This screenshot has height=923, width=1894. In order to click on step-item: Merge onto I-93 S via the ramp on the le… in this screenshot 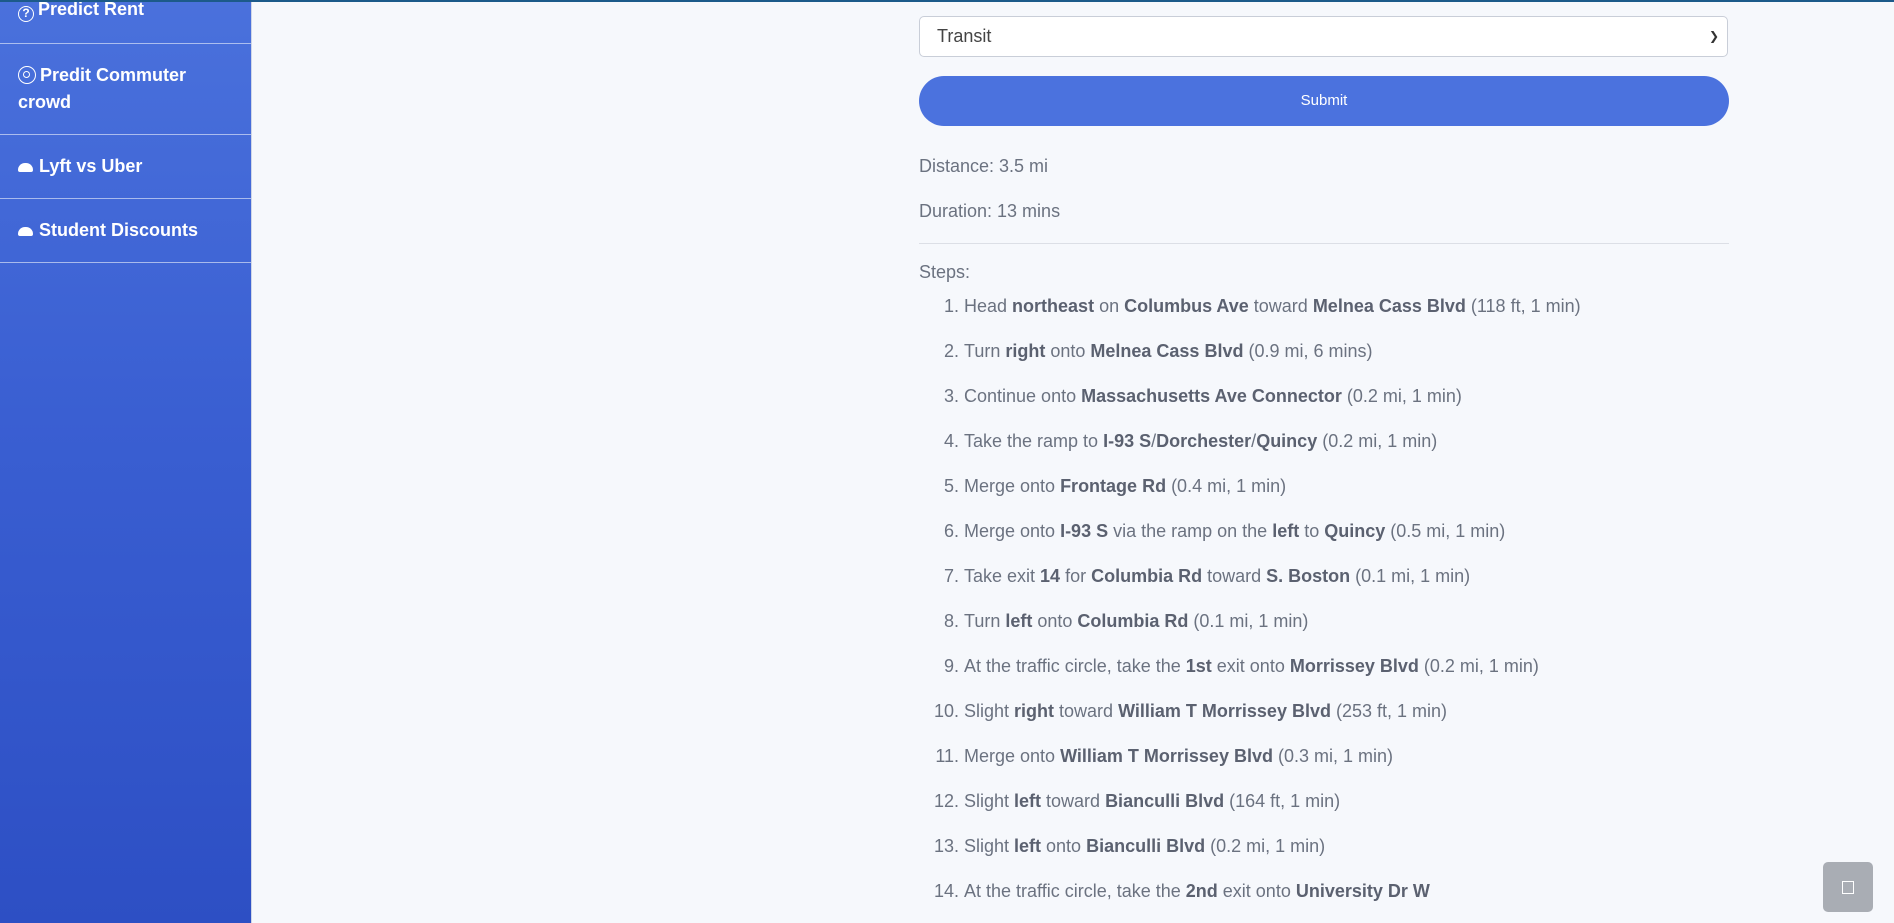, I will do `click(1374, 538)`.